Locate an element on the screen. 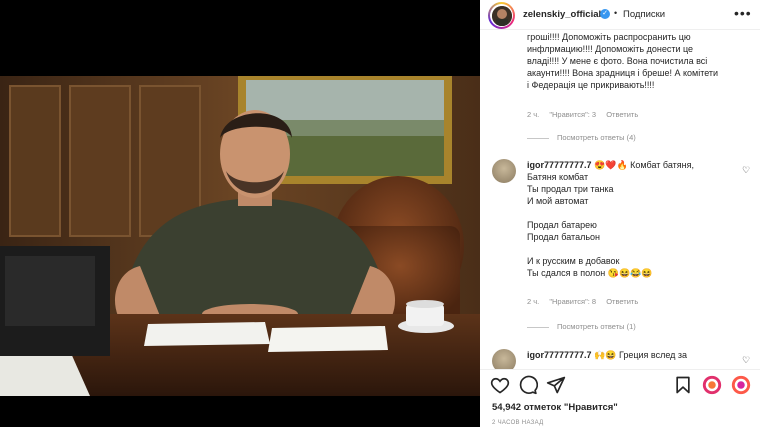  post-header: zelenskiy_official ✓ • Подписки ••• is located at coordinates (620, 15).